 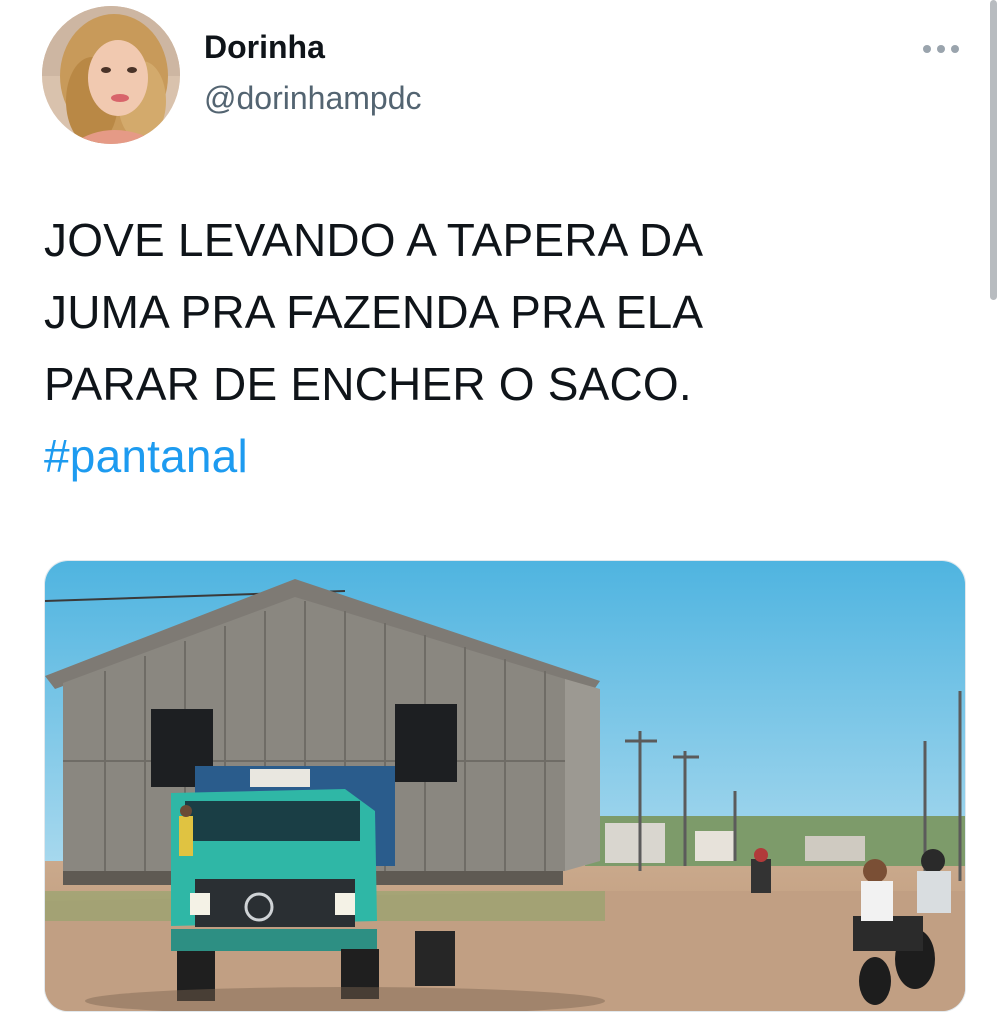 What do you see at coordinates (494, 456) in the screenshot?
I see `hashtag-link: #pantanal` at bounding box center [494, 456].